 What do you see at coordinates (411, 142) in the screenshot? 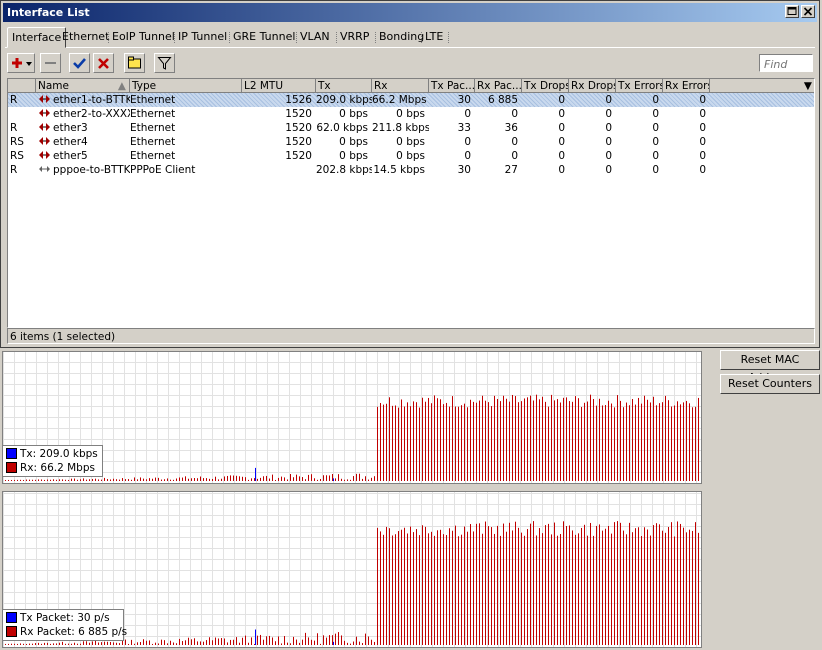
I see `table-row: RS ether4 Ethernet 1520 0 bps 0 bps 0 0 0 0 0 0` at bounding box center [411, 142].